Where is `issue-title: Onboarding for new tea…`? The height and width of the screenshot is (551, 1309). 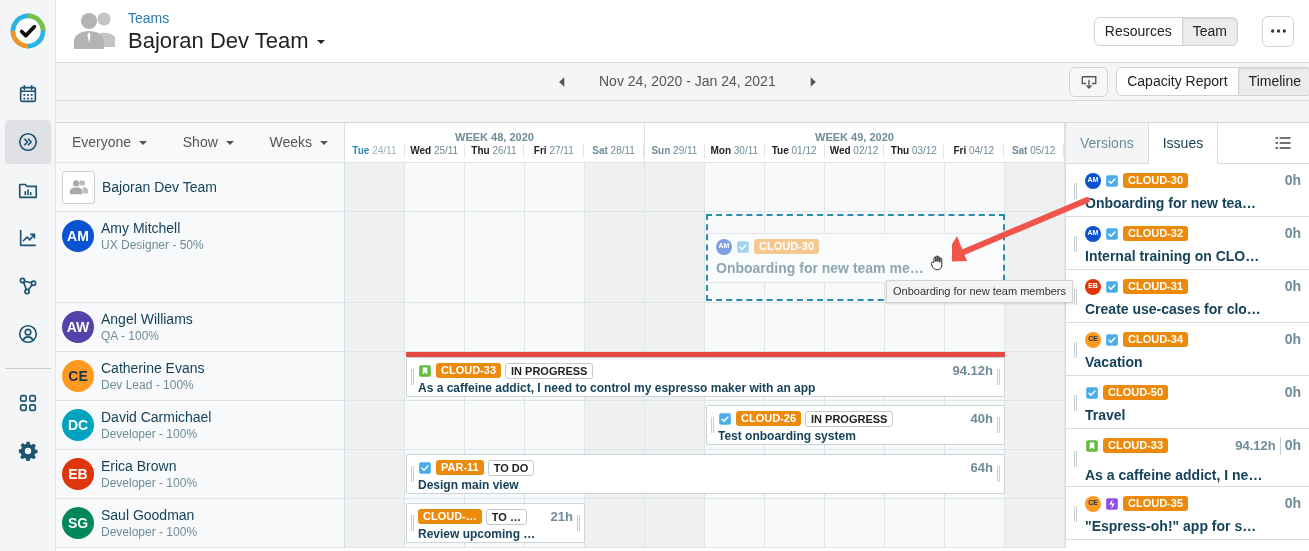 issue-title: Onboarding for new tea… is located at coordinates (1171, 203).